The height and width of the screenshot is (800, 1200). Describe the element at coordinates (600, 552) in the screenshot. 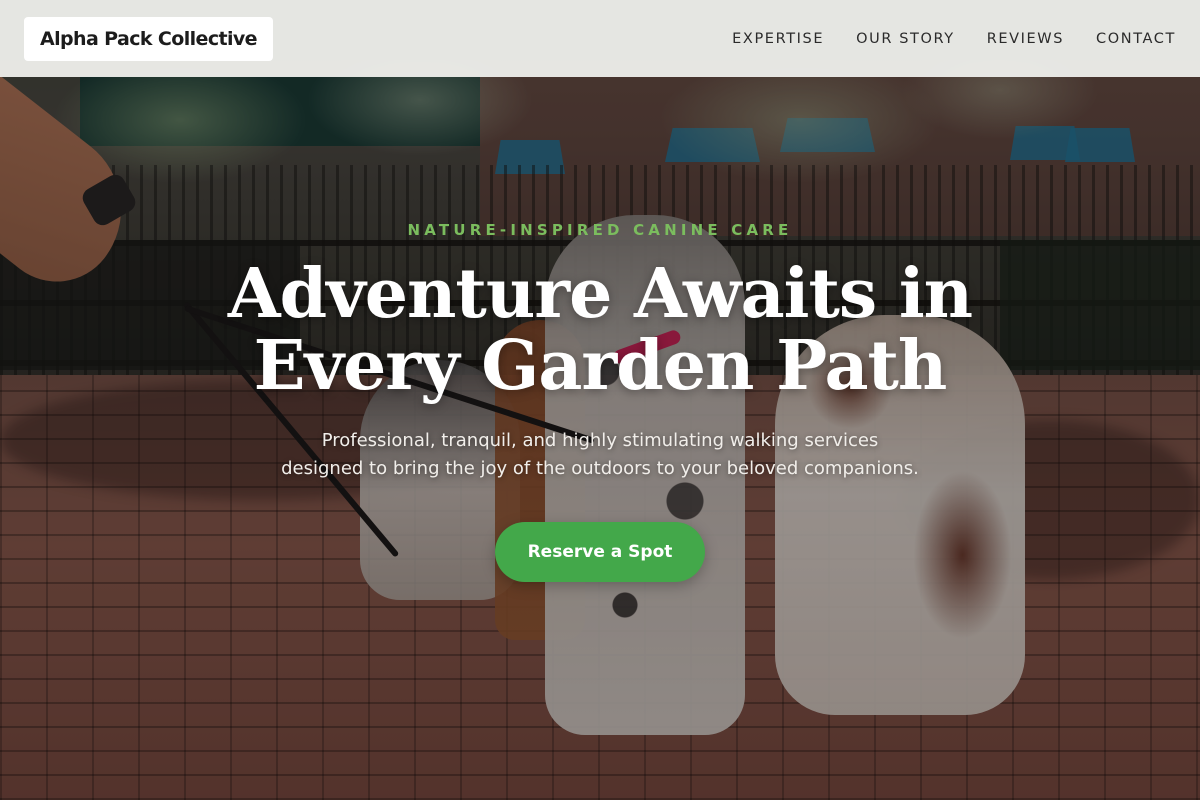

I see `reserve-spot-button: Reserve a Spot` at that location.